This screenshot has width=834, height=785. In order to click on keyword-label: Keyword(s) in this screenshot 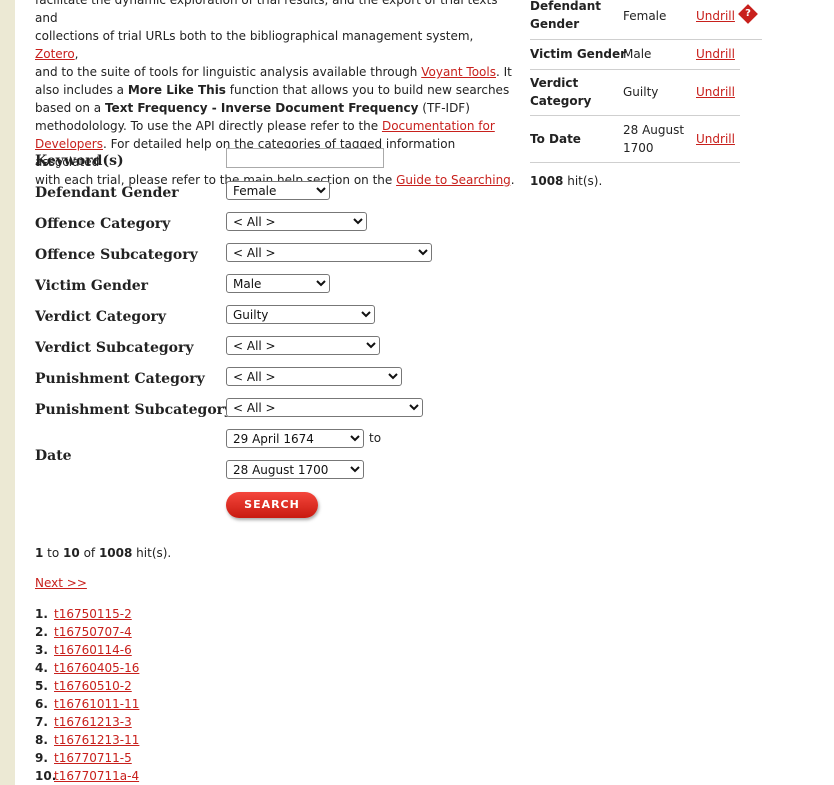, I will do `click(79, 161)`.